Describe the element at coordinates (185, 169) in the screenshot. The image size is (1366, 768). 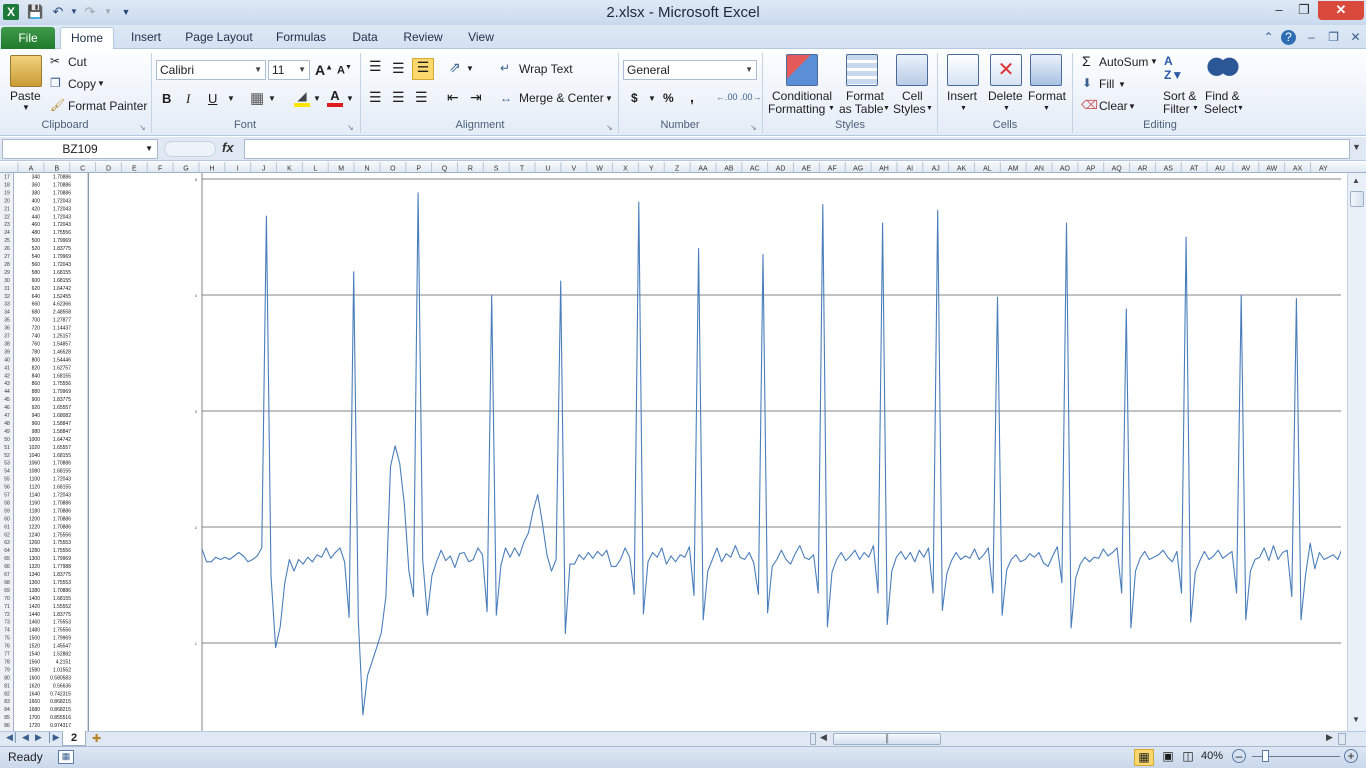
I see `column-header-G: G` at that location.